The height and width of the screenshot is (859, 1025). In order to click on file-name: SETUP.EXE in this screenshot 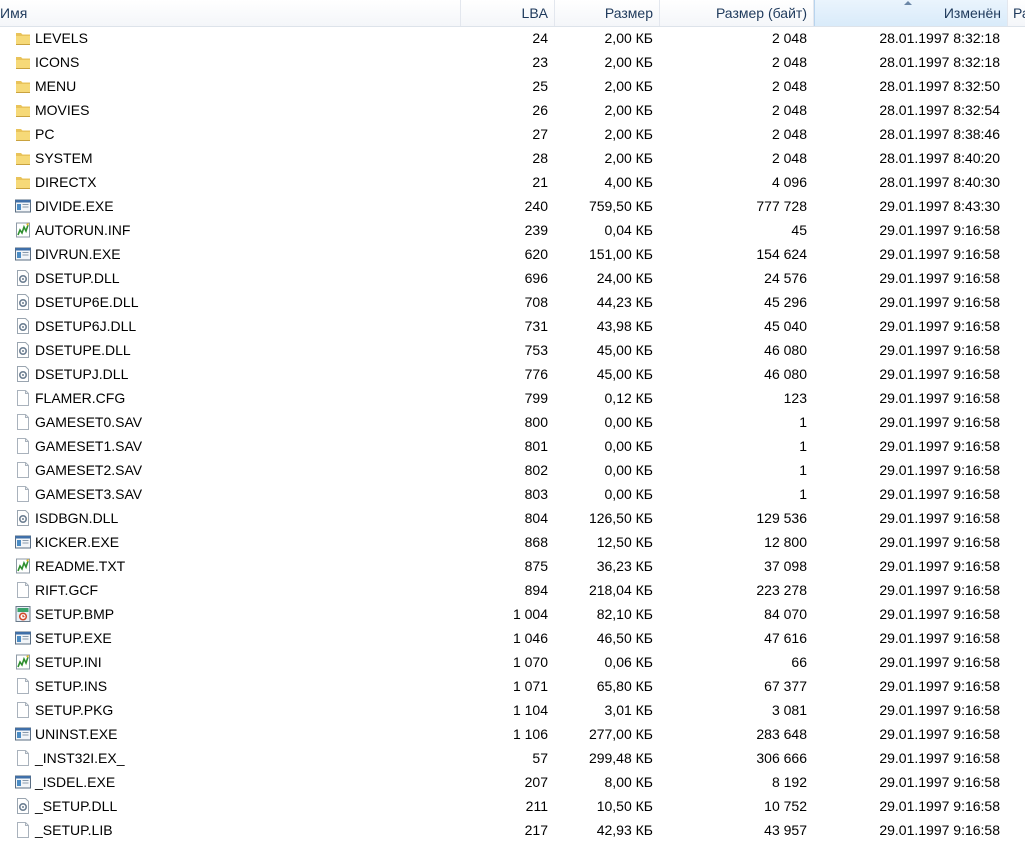, I will do `click(73, 638)`.